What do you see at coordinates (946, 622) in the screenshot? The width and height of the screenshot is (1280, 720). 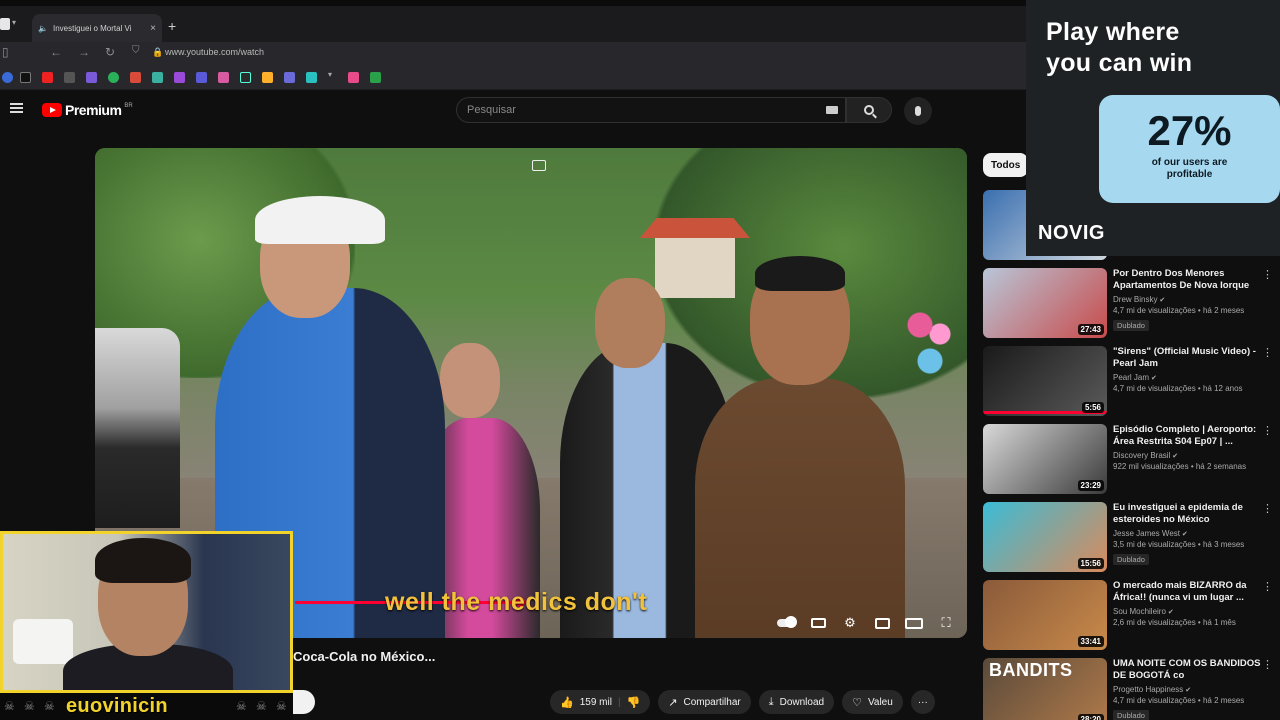 I see `fullscreen-icon: ⛶` at bounding box center [946, 622].